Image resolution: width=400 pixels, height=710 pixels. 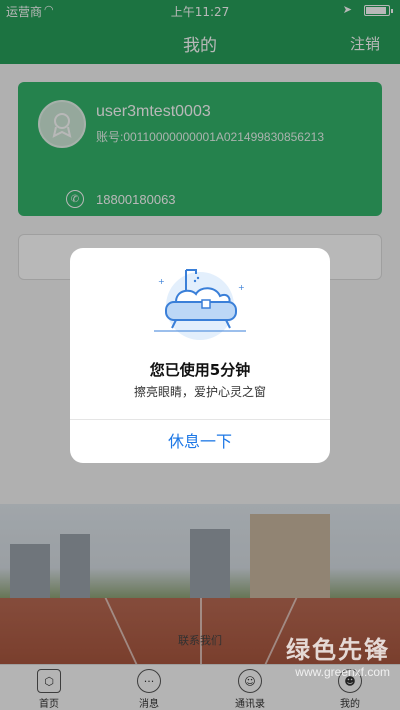 I want to click on watermark: 绿色先锋 www.greenxf.com, so click(x=338, y=654).